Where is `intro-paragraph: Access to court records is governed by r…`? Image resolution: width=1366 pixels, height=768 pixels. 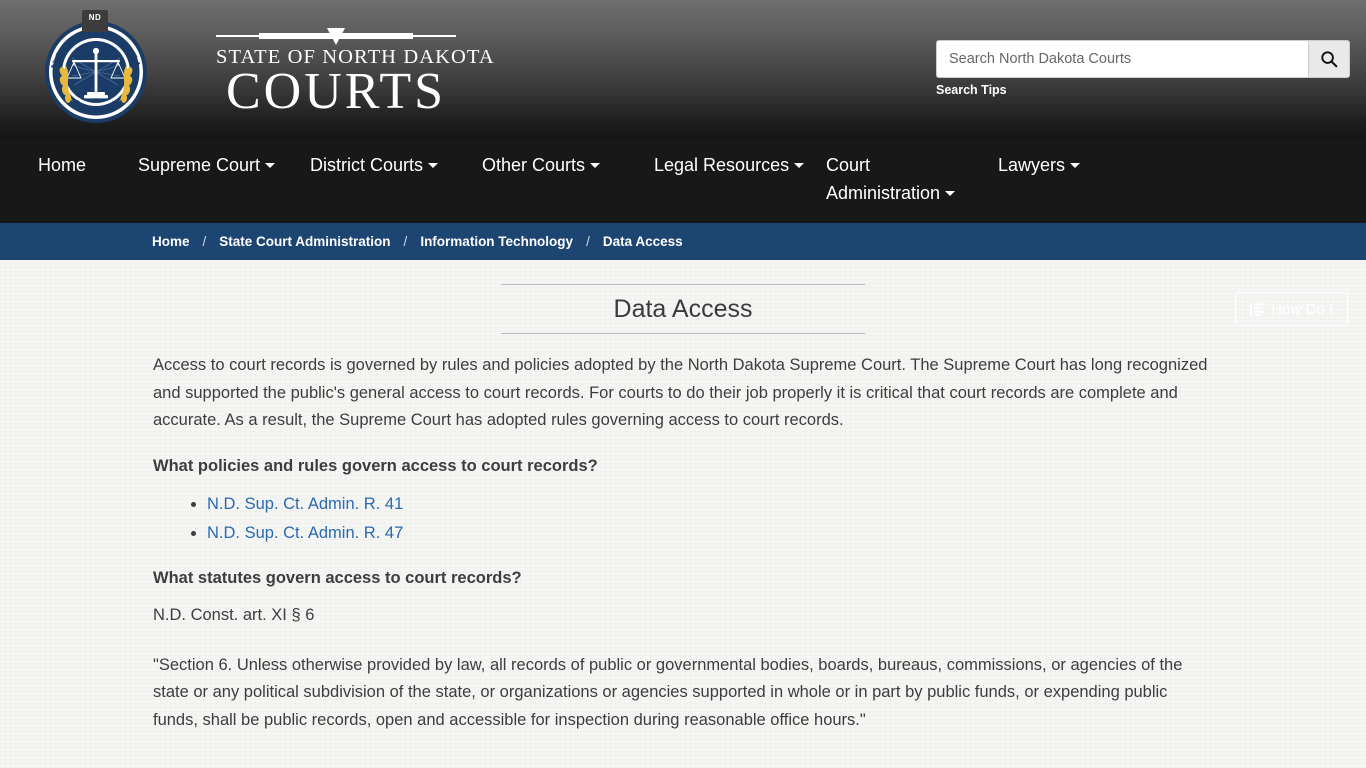
intro-paragraph: Access to court records is governed by r… is located at coordinates (680, 393).